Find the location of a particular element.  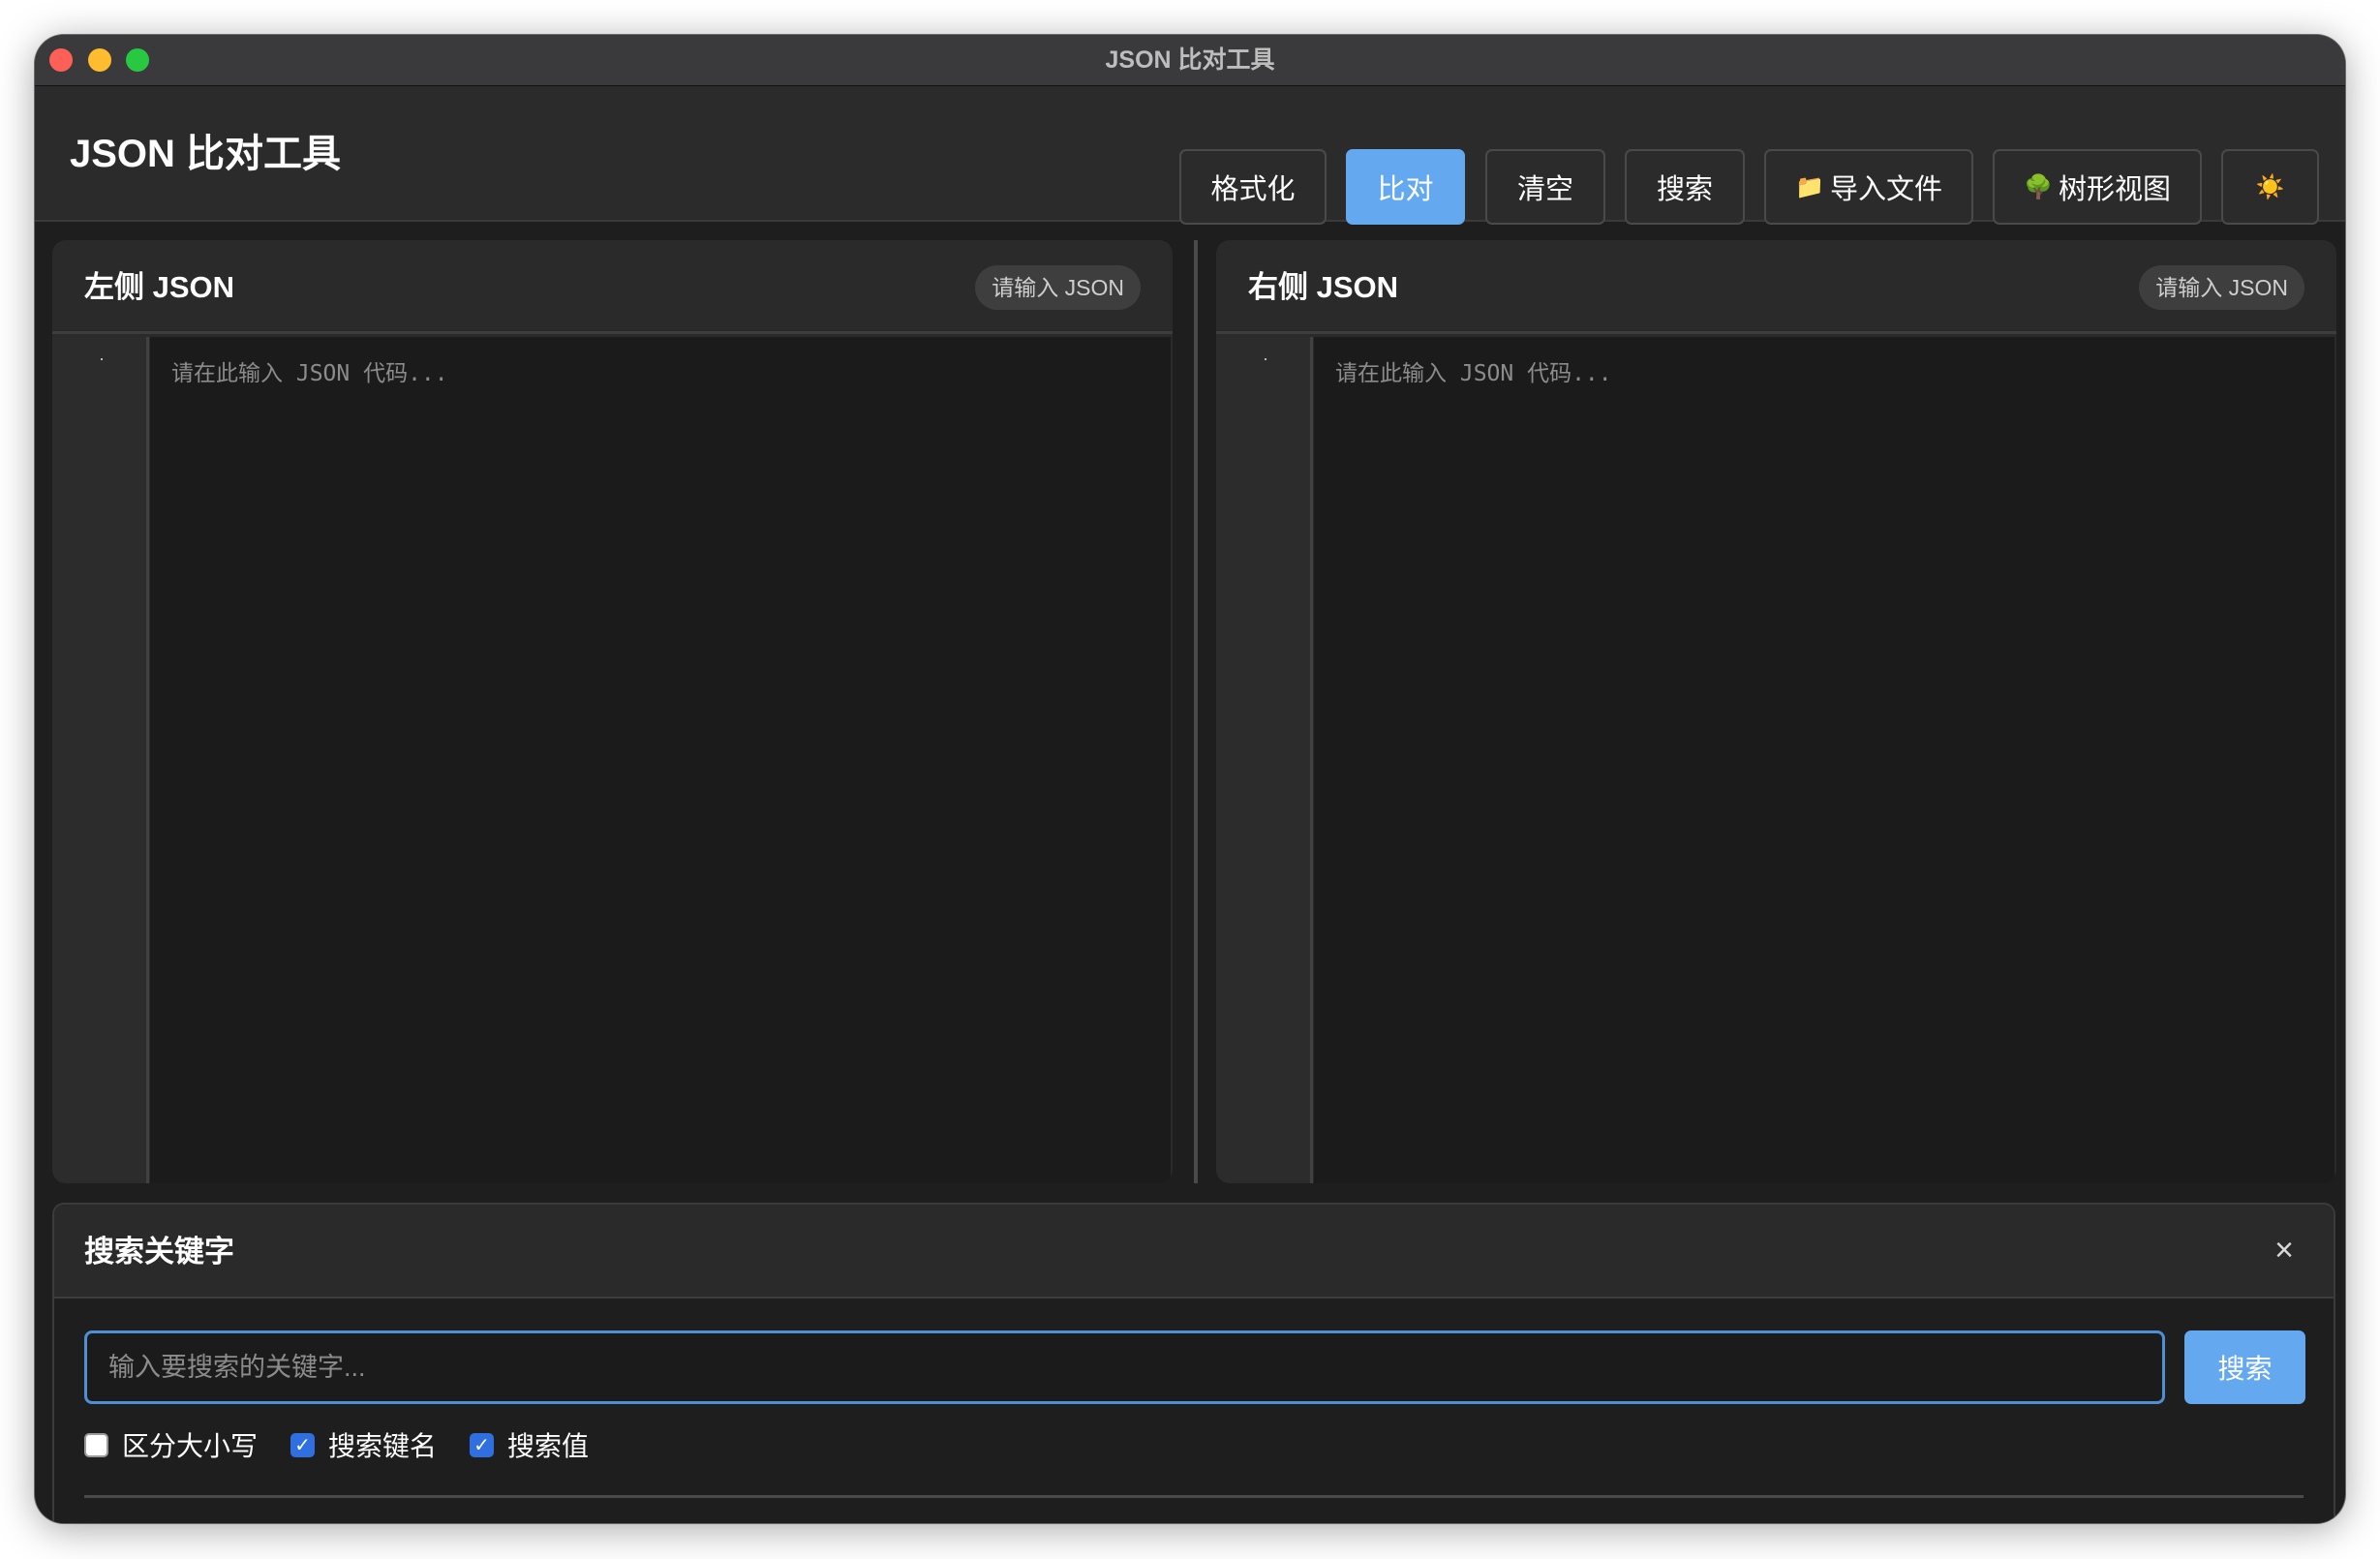

sun-icon: ☀️ is located at coordinates (2270, 186).